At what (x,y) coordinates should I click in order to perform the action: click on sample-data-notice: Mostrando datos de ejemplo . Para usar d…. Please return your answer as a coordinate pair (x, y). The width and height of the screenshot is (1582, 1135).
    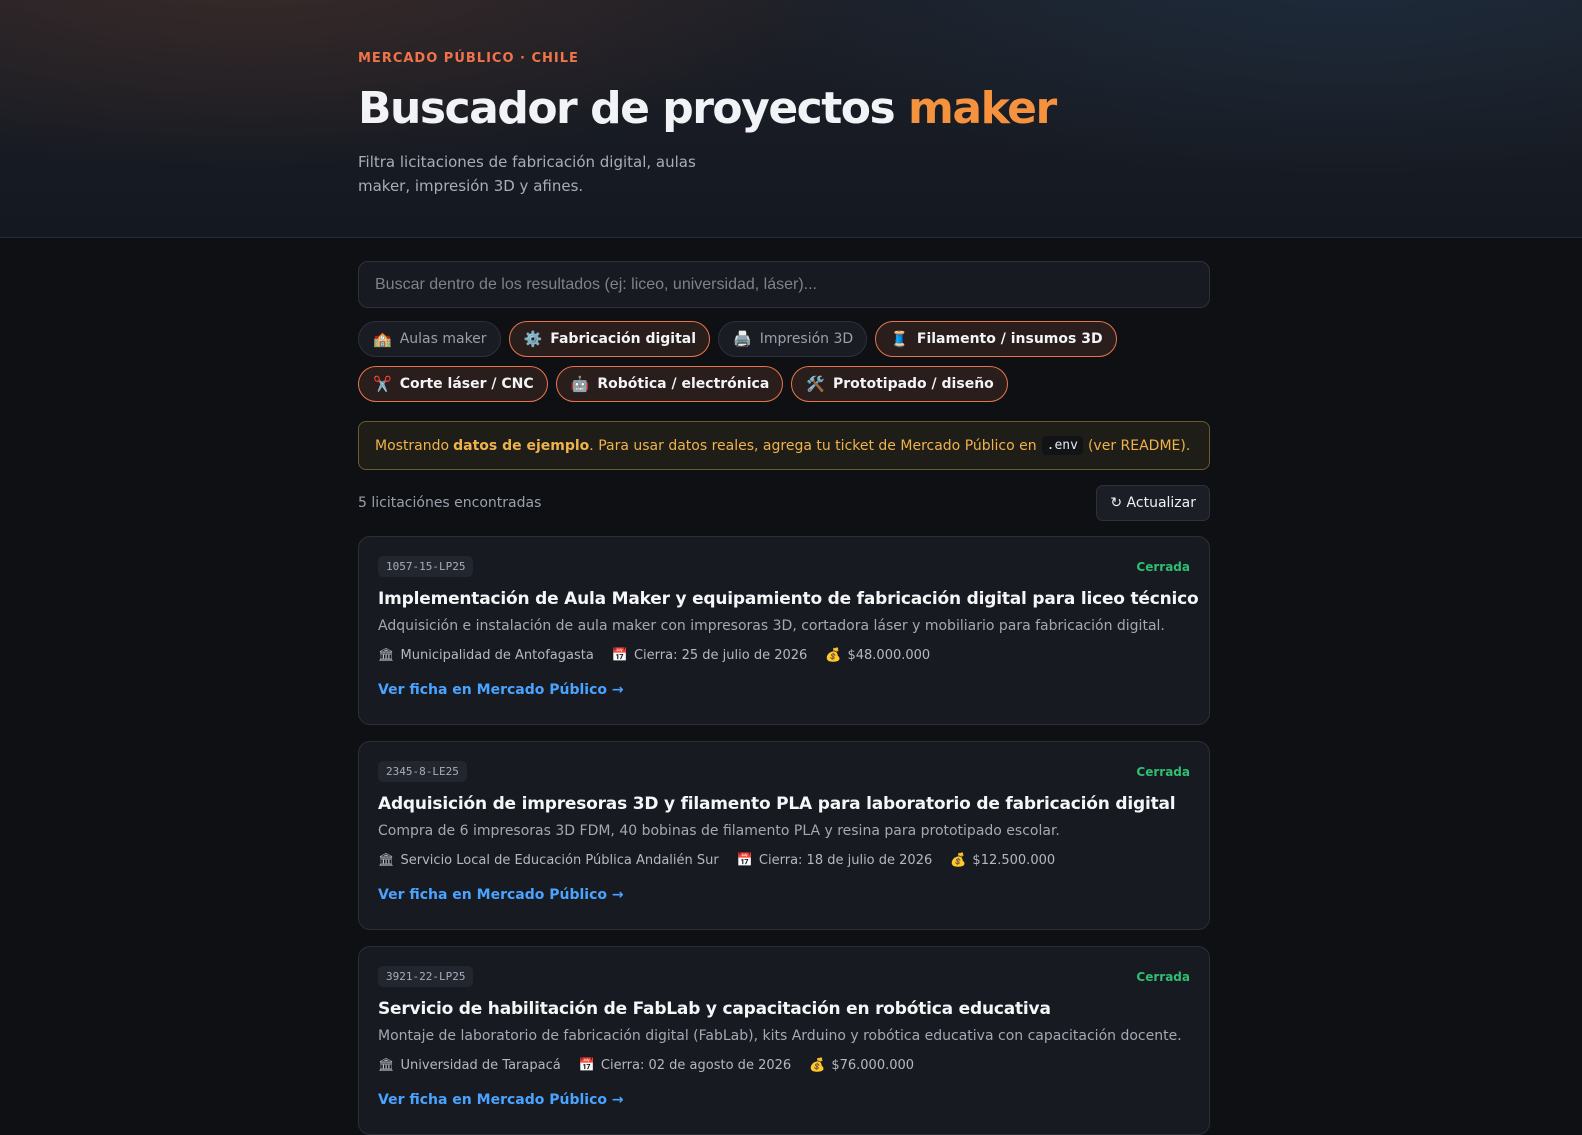
    Looking at the image, I should click on (784, 445).